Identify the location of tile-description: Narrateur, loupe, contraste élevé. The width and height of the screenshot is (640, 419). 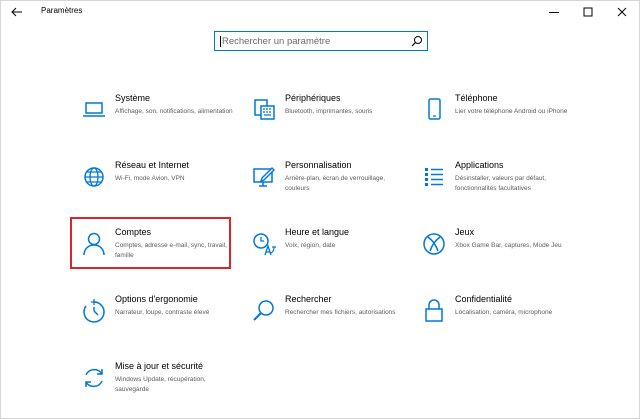
(162, 312).